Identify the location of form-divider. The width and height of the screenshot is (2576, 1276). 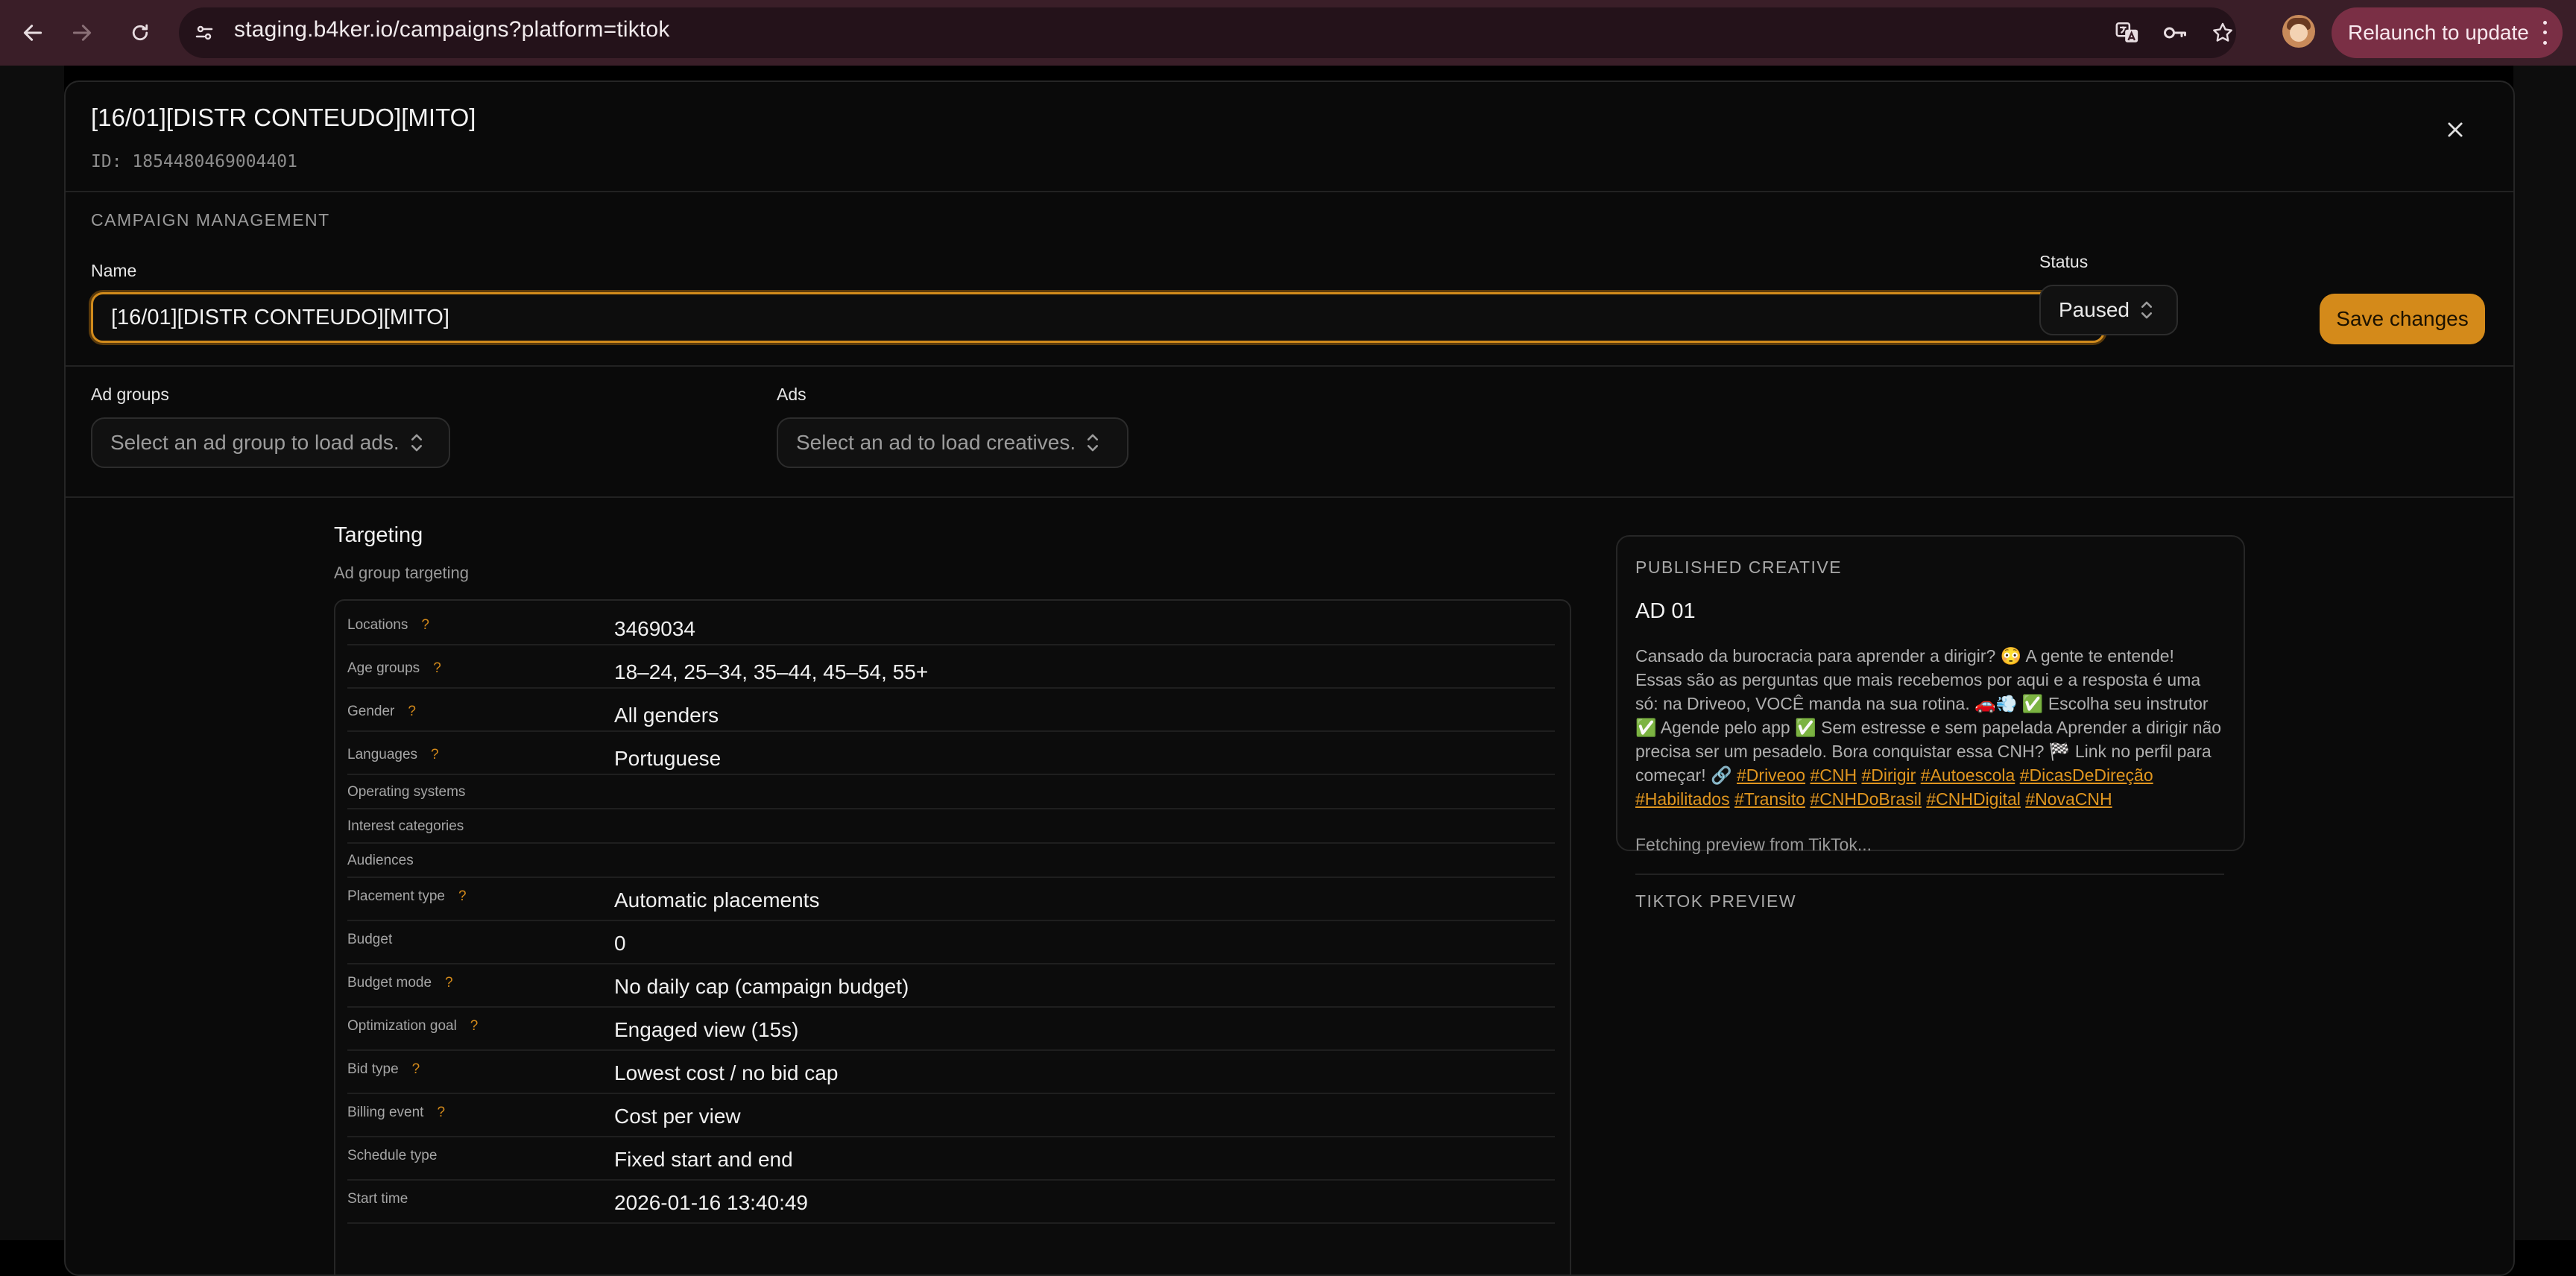
(1289, 366).